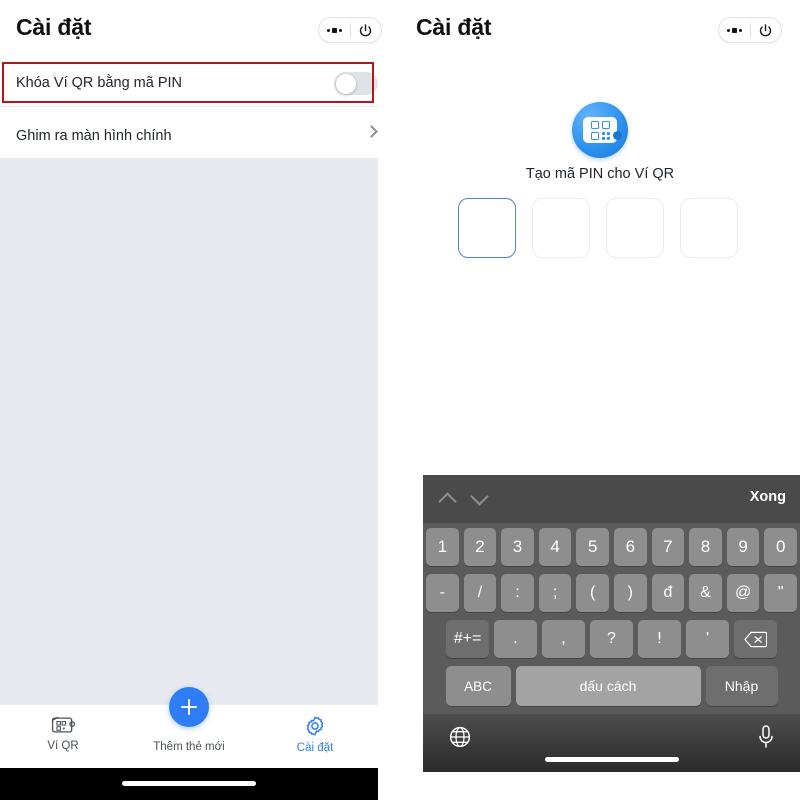 The width and height of the screenshot is (800, 800). What do you see at coordinates (611, 499) in the screenshot?
I see `keyboard-toolbar: Xong` at bounding box center [611, 499].